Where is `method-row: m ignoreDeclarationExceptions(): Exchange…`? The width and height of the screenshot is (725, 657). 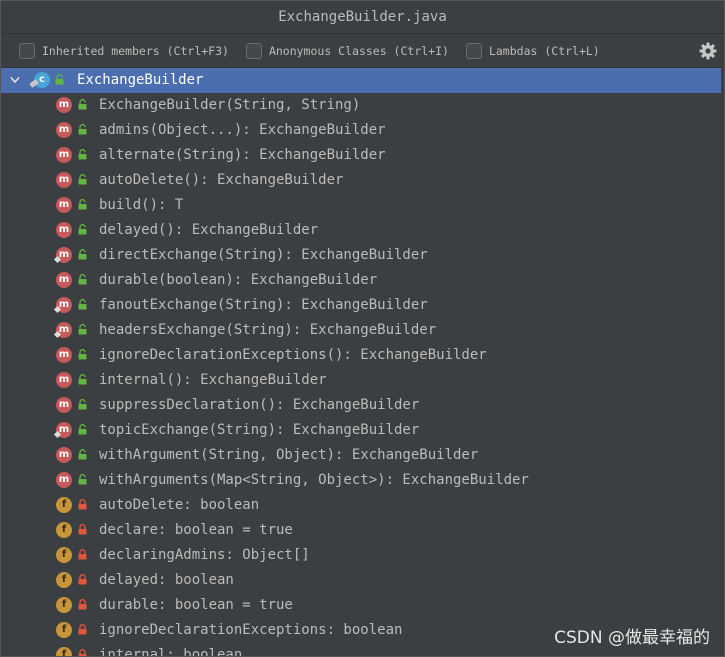
method-row: m ignoreDeclarationExceptions(): Exchange… is located at coordinates (362, 355).